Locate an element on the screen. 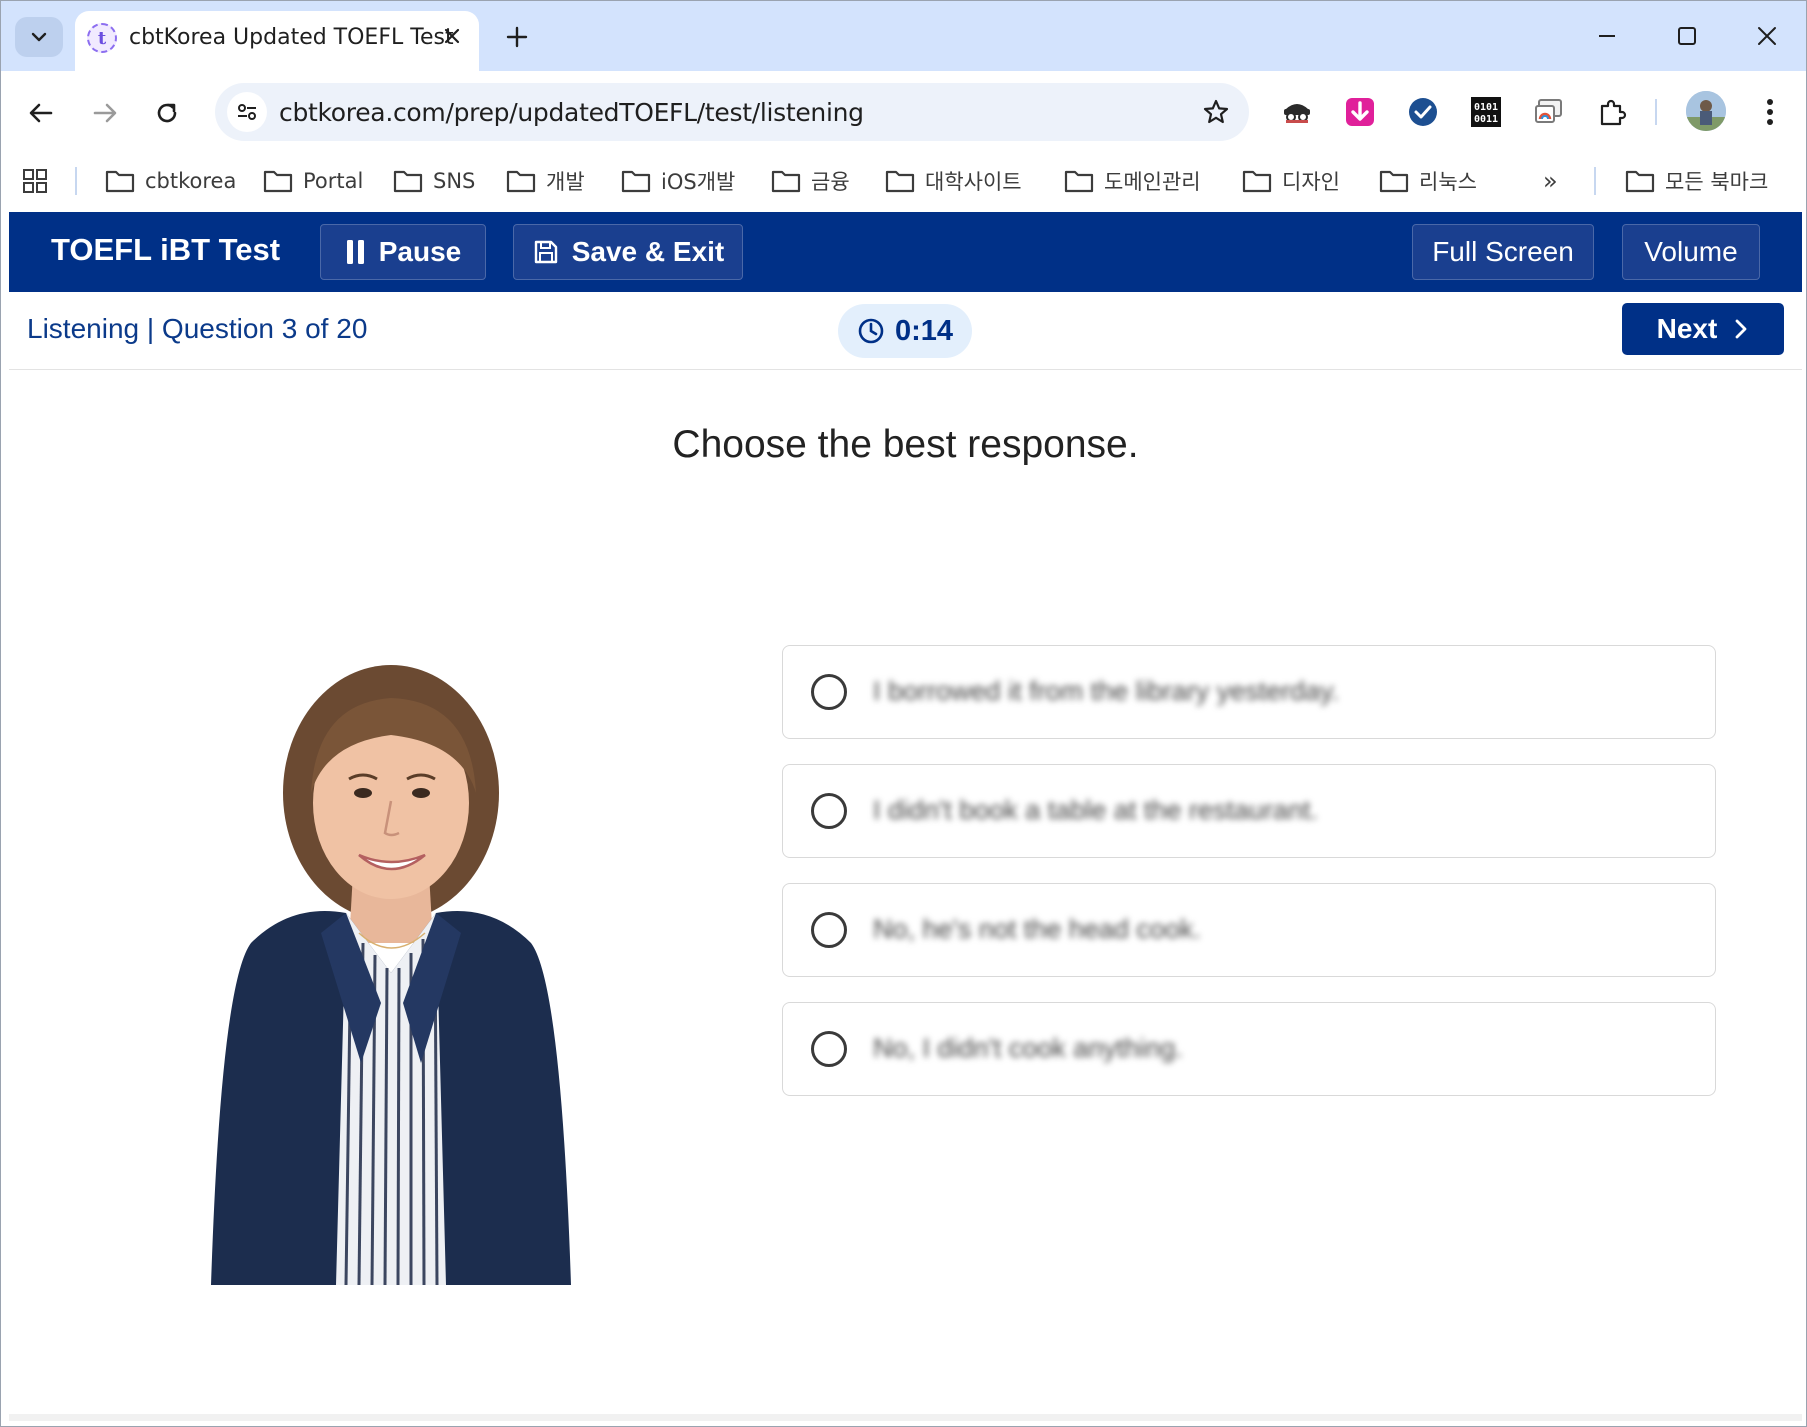 The width and height of the screenshot is (1807, 1427). apps-button is located at coordinates (35, 181).